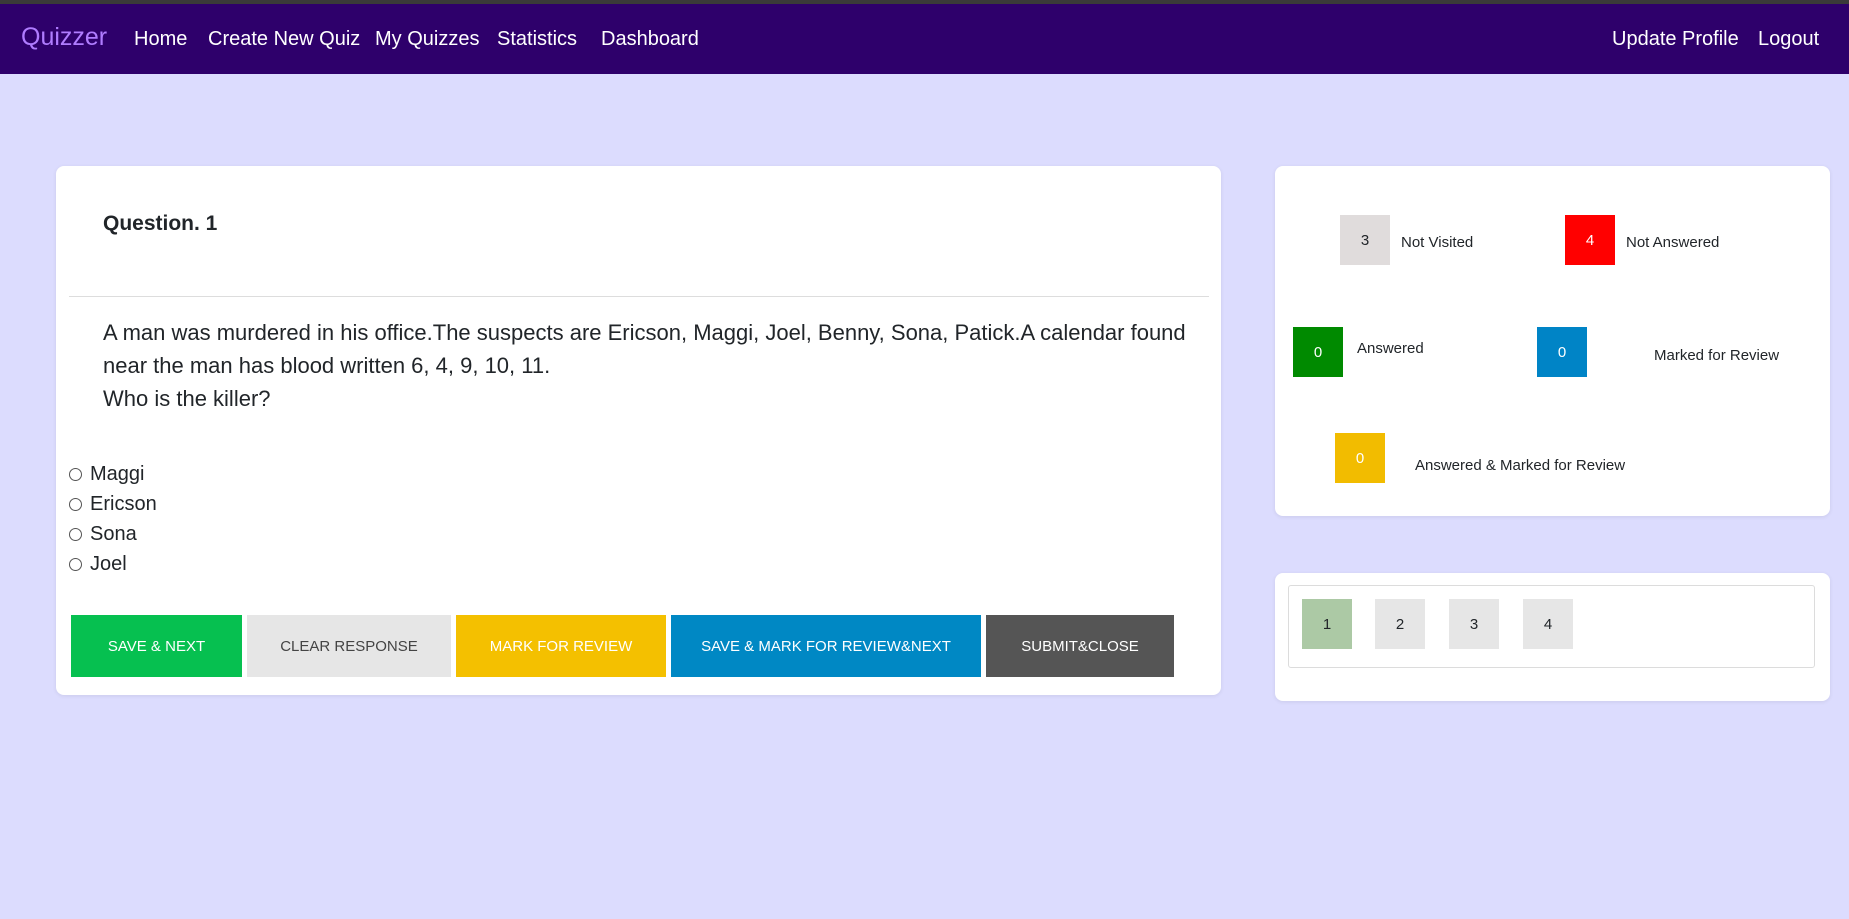  Describe the element at coordinates (1365, 240) in the screenshot. I see `not-visited-count: 3` at that location.